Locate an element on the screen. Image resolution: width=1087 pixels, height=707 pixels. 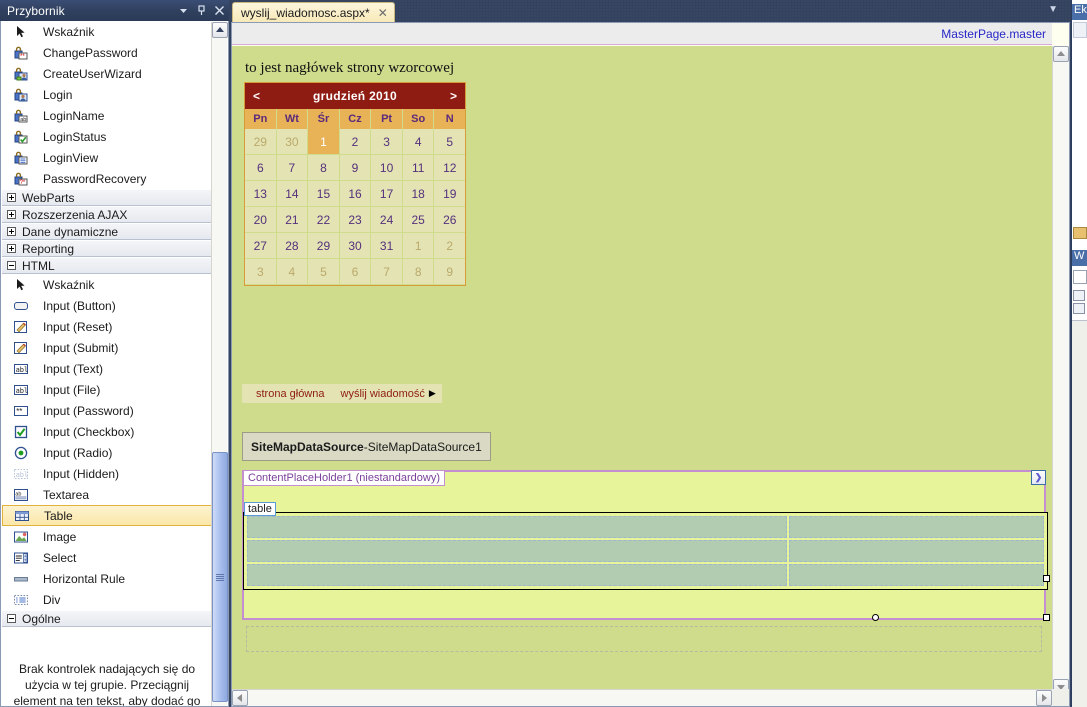
calendar-day-cell: 12 is located at coordinates (450, 168).